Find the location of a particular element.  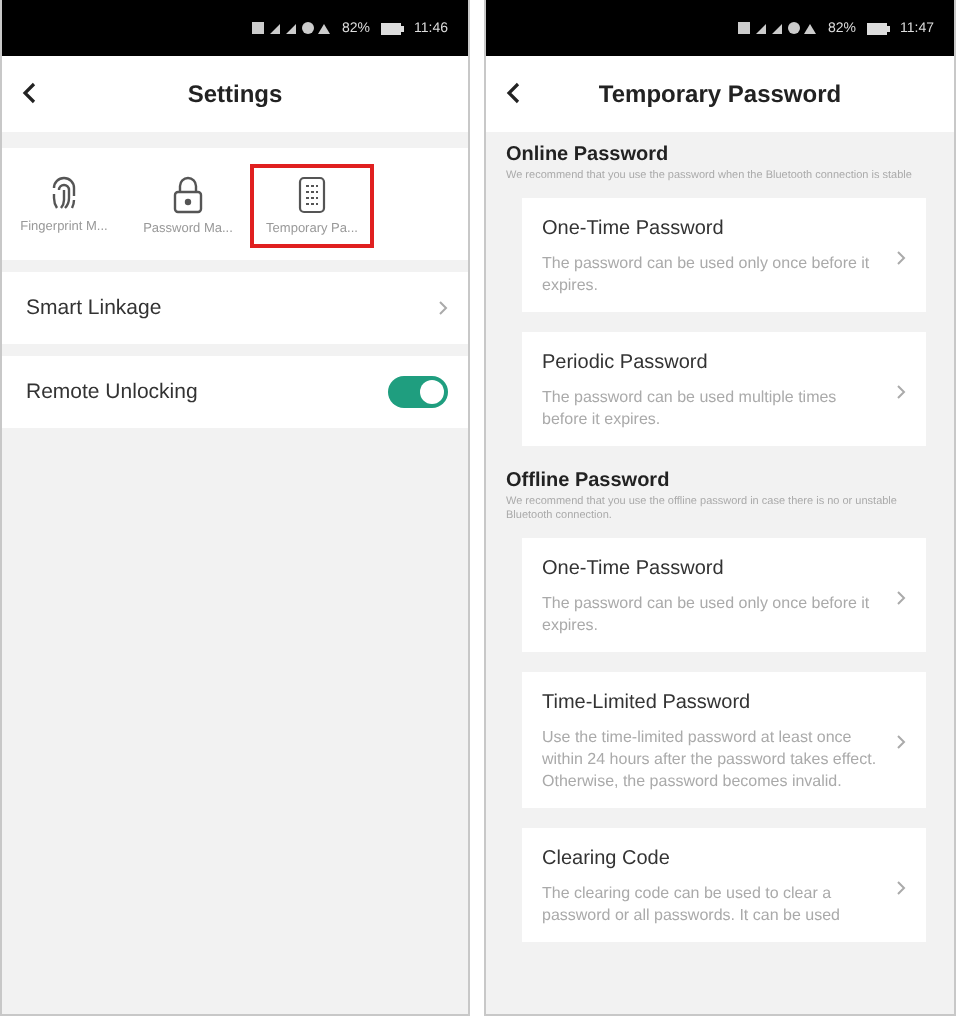

section-title: Offline Password is located at coordinates (589, 481).